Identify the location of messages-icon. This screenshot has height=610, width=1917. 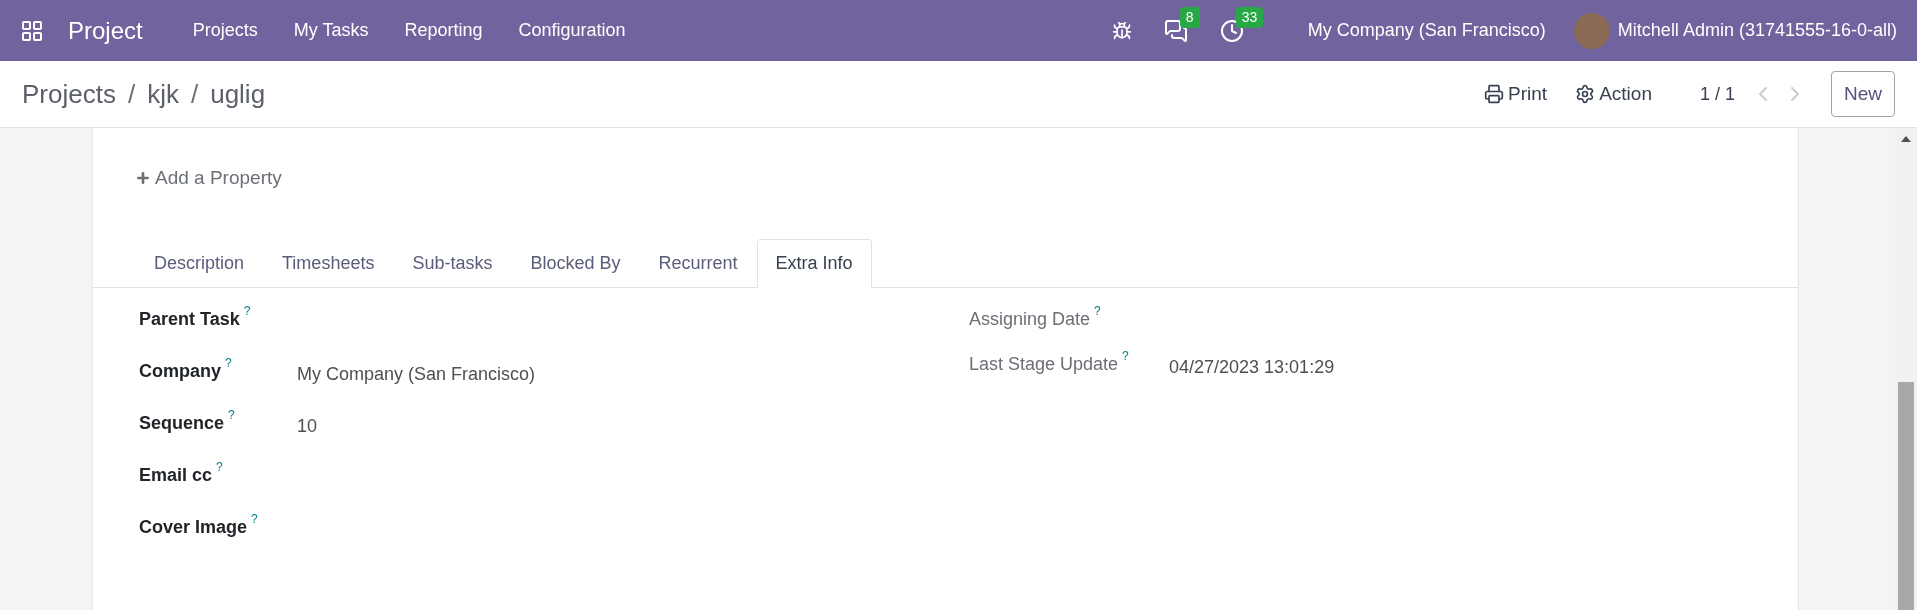
(1175, 30).